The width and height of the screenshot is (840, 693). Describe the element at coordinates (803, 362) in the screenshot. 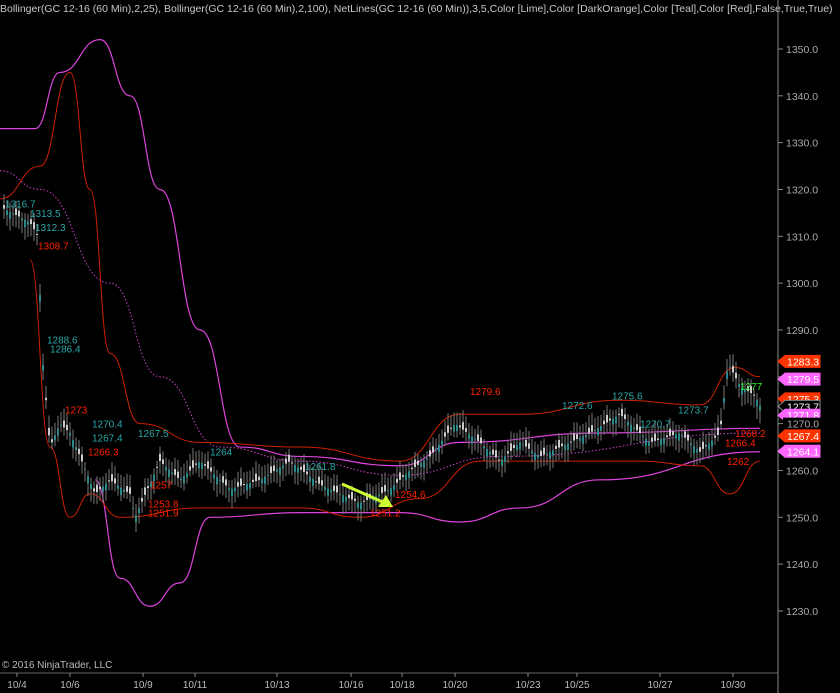

I see `price-marker-label: 1283.3` at that location.